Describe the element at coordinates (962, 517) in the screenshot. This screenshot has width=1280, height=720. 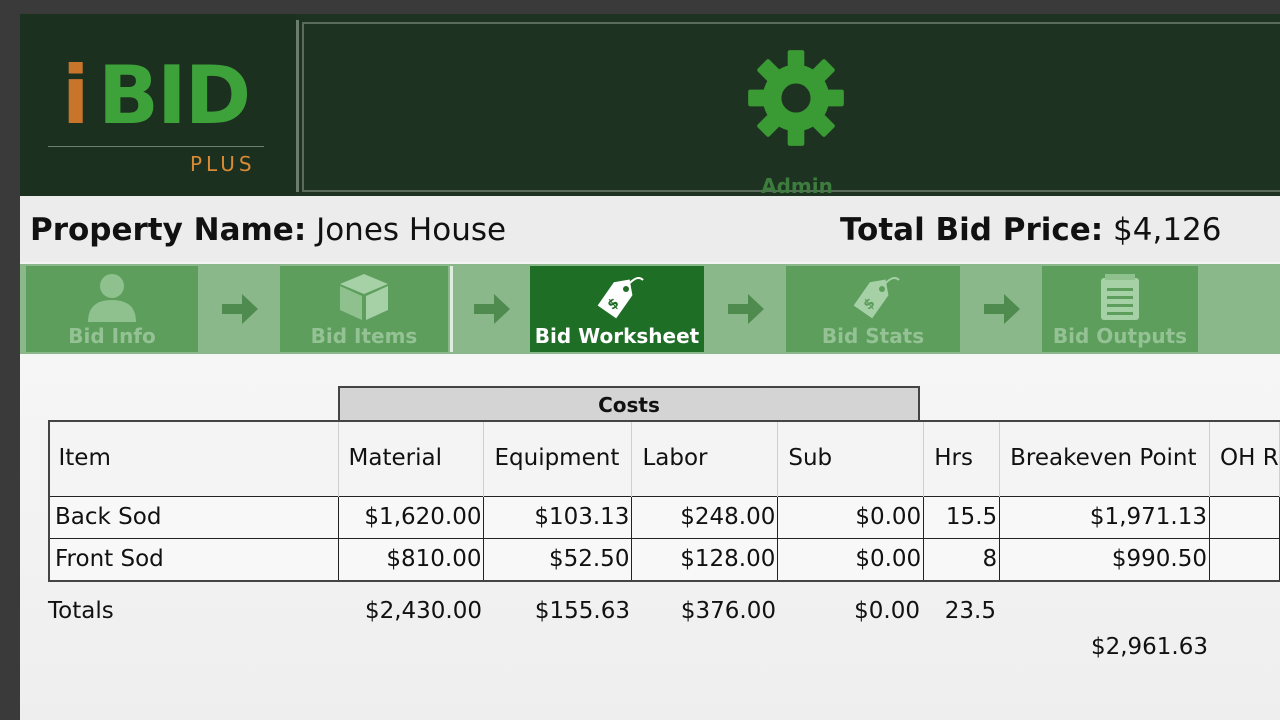
I see `cell-hrs: 15.5` at that location.